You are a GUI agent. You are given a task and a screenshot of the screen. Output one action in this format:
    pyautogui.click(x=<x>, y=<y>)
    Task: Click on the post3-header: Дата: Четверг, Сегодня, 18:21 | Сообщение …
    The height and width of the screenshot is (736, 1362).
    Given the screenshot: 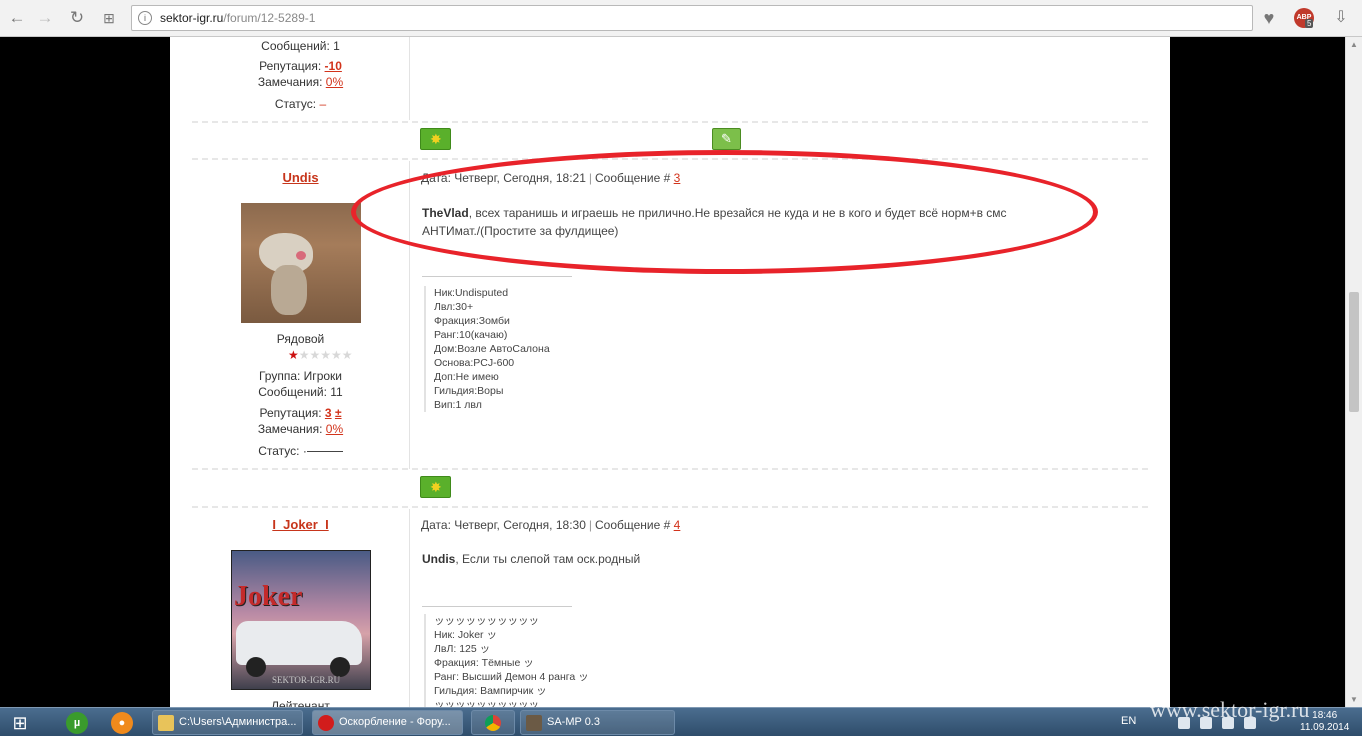 What is the action you would take?
    pyautogui.click(x=551, y=178)
    